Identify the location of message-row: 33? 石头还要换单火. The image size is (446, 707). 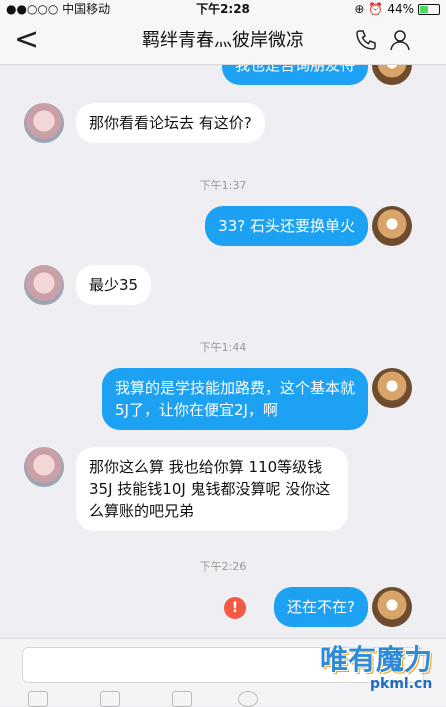
(286, 226).